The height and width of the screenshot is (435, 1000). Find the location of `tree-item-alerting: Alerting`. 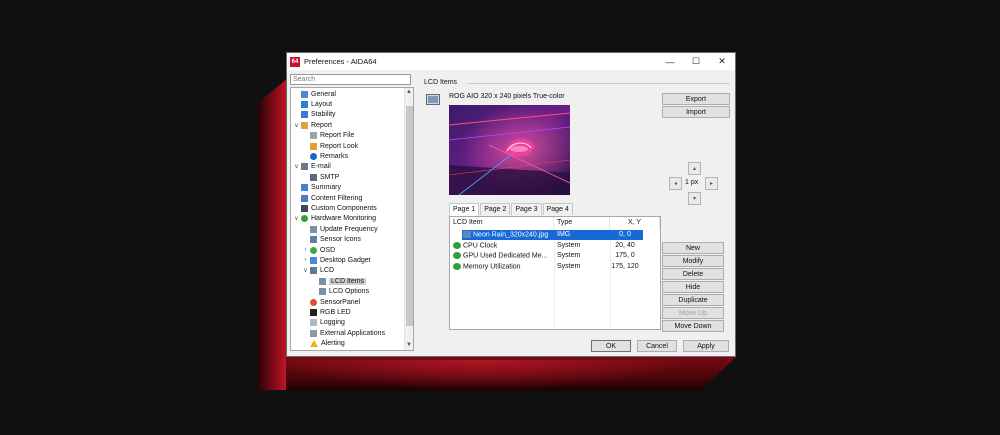

tree-item-alerting: Alerting is located at coordinates (348, 343).